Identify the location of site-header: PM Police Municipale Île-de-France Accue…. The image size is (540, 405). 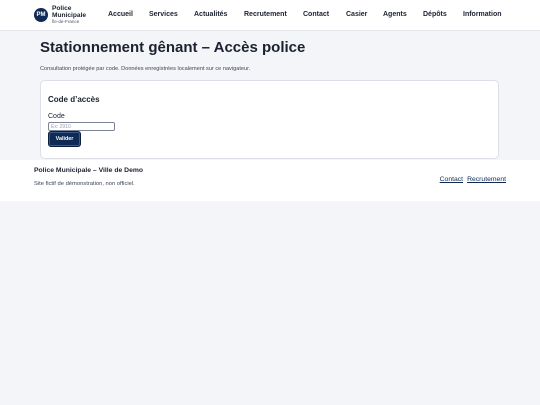
(270, 15).